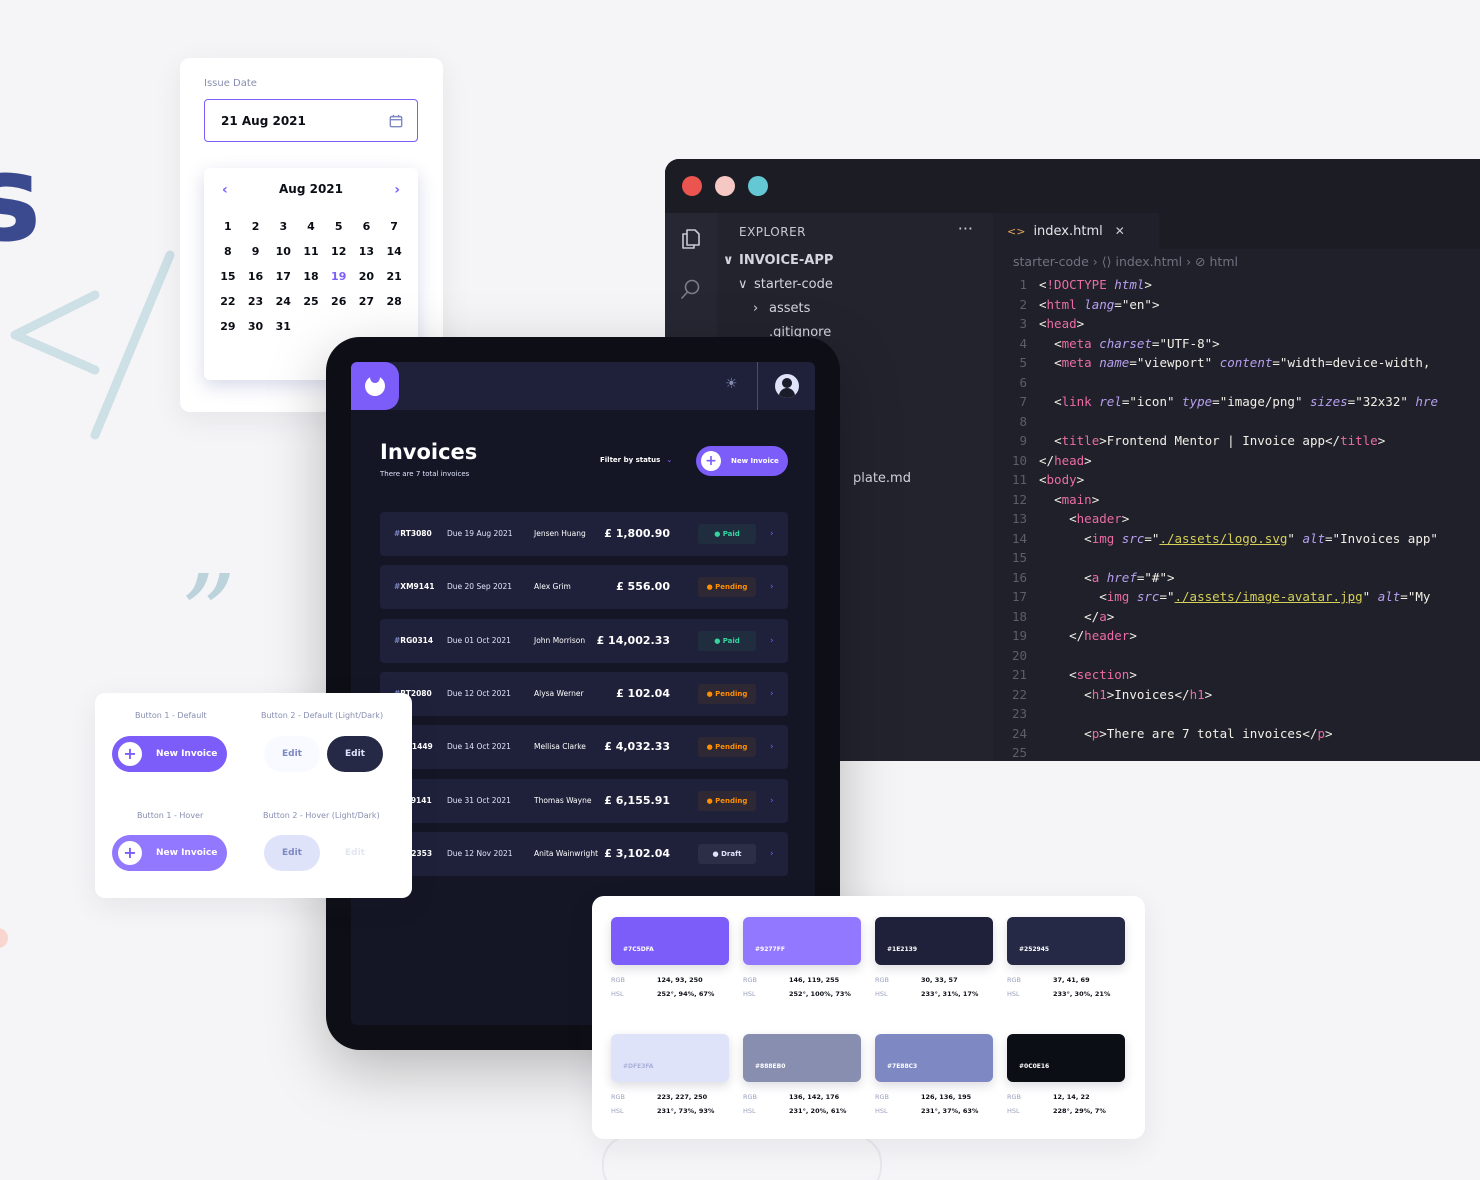  What do you see at coordinates (256, 326) in the screenshot?
I see `calendar-day: 30` at bounding box center [256, 326].